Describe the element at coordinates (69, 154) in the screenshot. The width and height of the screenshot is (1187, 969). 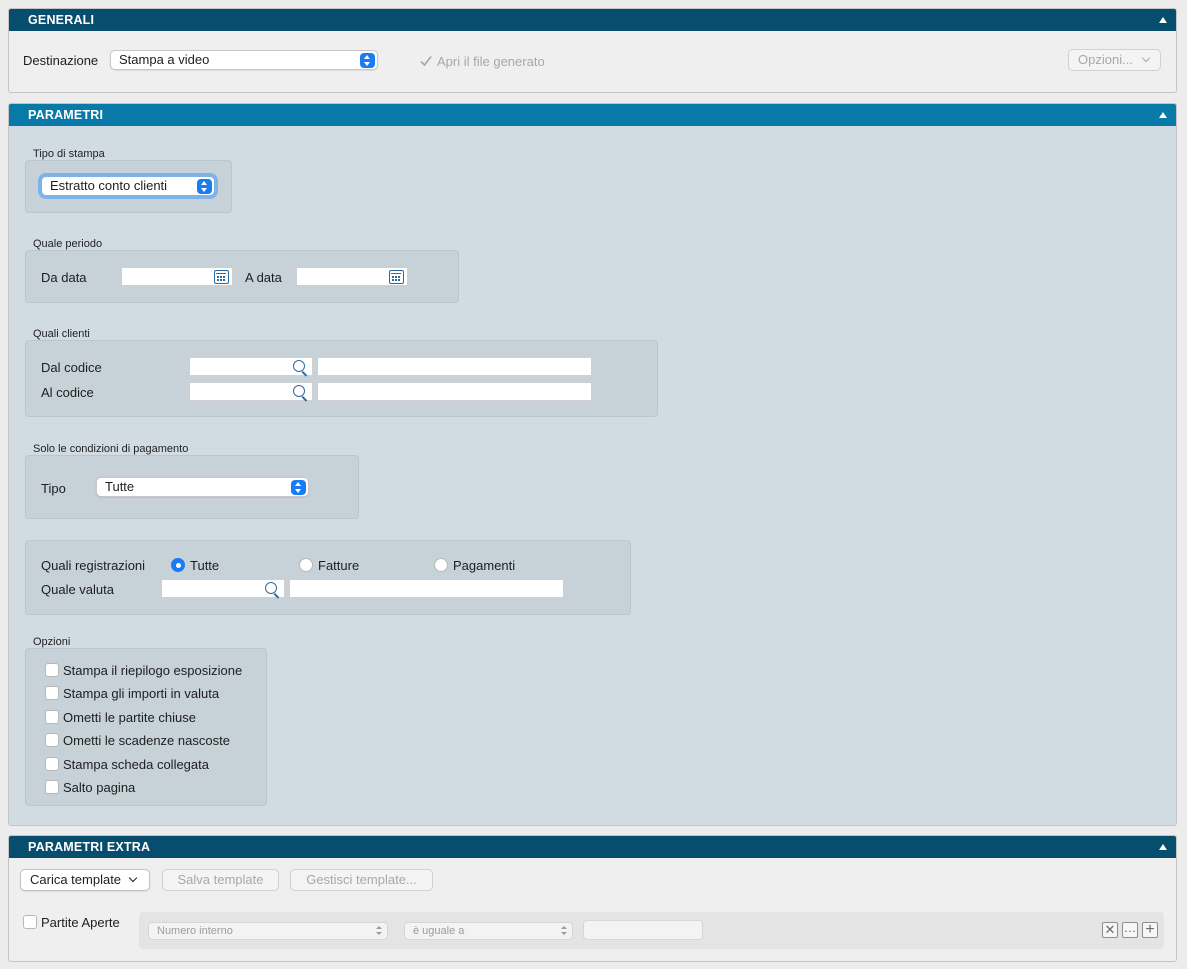
I see `tipo-stampa-section: Tipo di stampa` at that location.